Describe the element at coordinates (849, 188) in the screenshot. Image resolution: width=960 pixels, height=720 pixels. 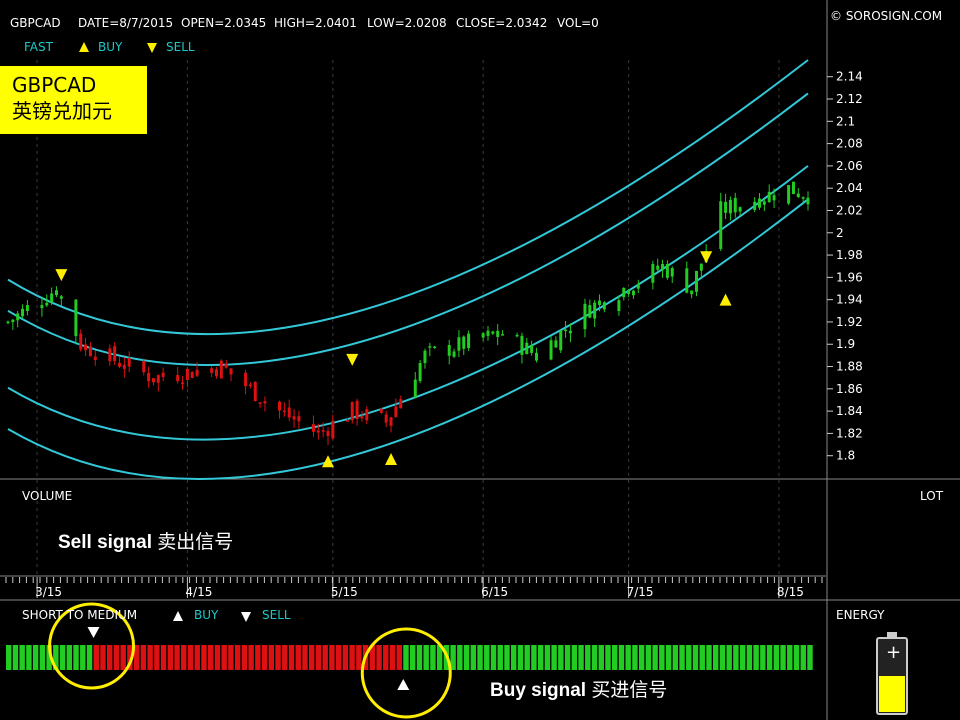
I see `y-tick-label: 2.04` at that location.